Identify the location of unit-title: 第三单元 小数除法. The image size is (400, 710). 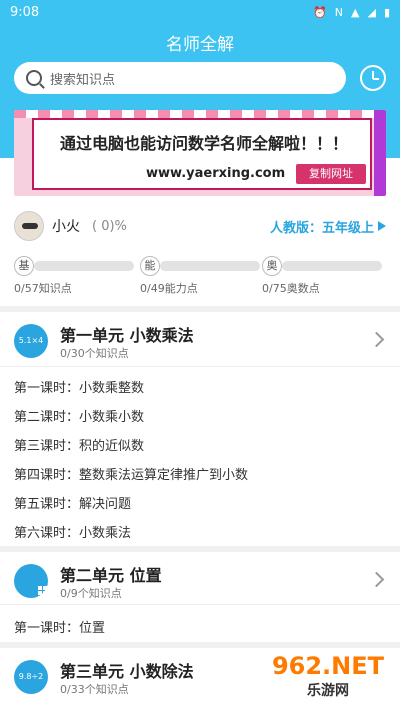
(127, 671).